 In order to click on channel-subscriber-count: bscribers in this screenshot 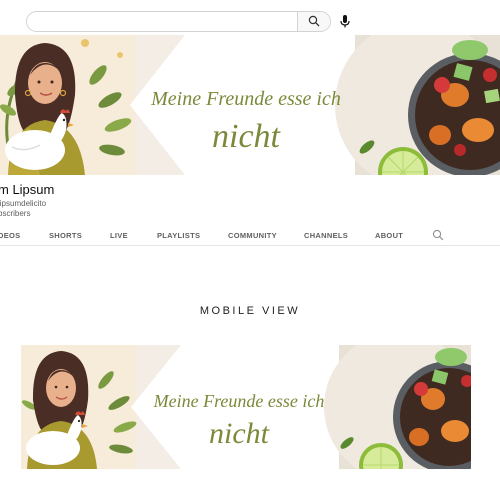, I will do `click(15, 213)`.